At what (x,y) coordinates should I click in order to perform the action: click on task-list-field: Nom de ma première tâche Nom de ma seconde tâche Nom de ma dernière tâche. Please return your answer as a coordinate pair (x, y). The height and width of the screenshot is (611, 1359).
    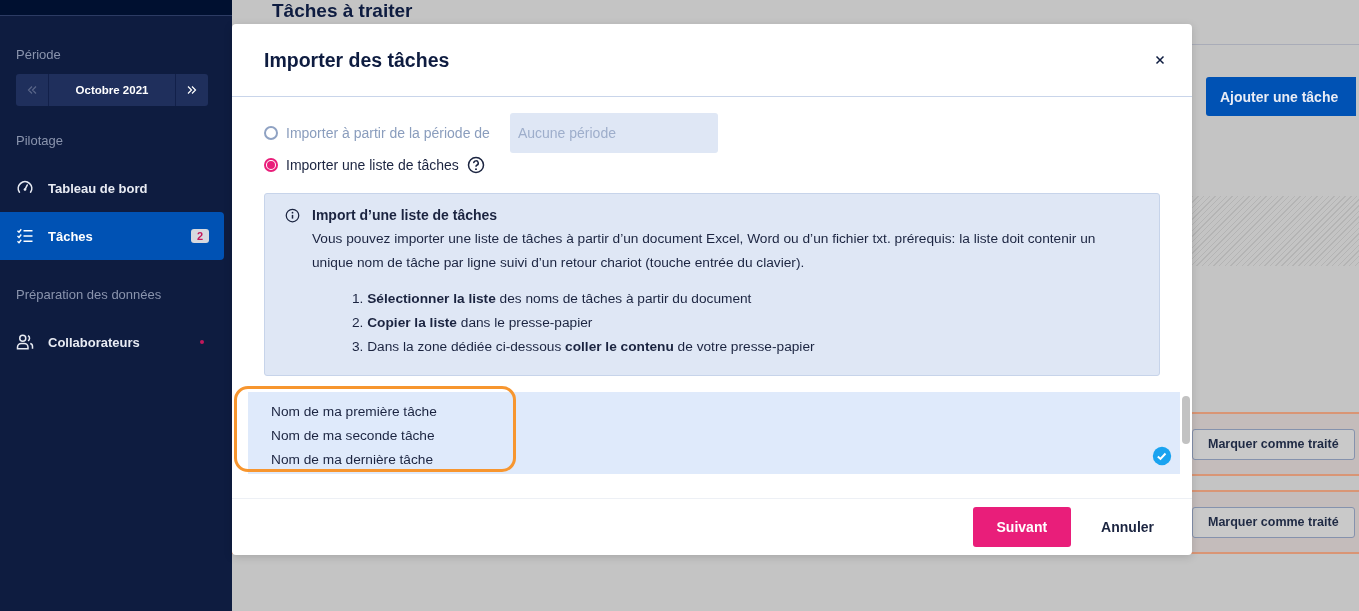
    Looking at the image, I should click on (720, 433).